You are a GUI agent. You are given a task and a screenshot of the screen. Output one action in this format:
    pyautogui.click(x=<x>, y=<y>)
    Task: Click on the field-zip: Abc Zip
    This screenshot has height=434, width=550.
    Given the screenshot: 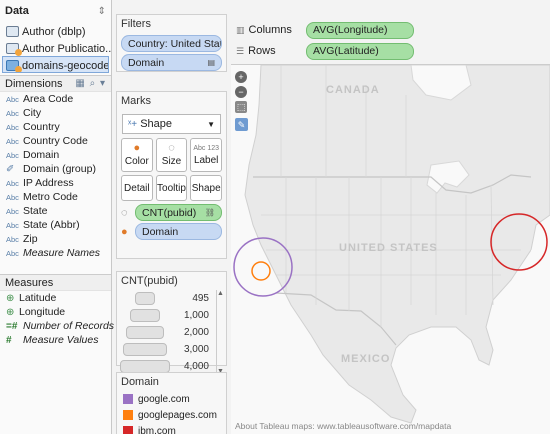 What is the action you would take?
    pyautogui.click(x=55, y=239)
    